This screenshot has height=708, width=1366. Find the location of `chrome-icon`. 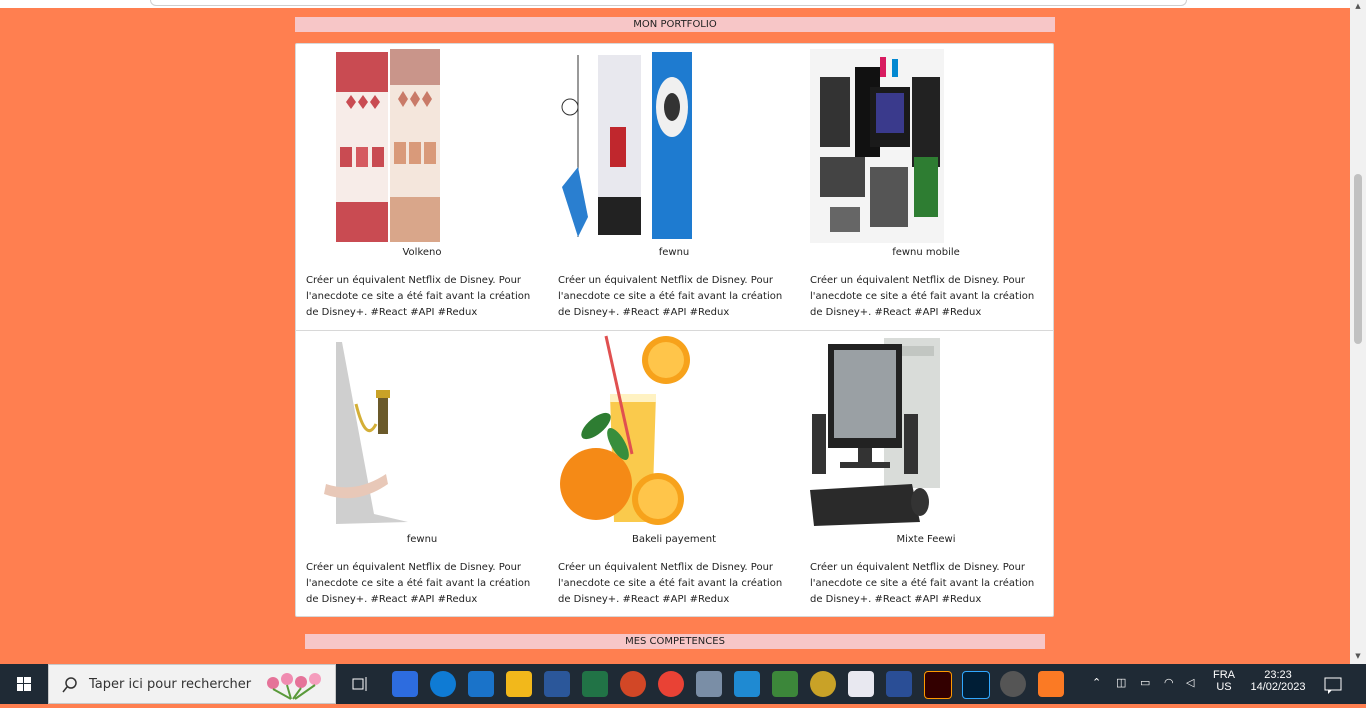

chrome-icon is located at coordinates (671, 684).